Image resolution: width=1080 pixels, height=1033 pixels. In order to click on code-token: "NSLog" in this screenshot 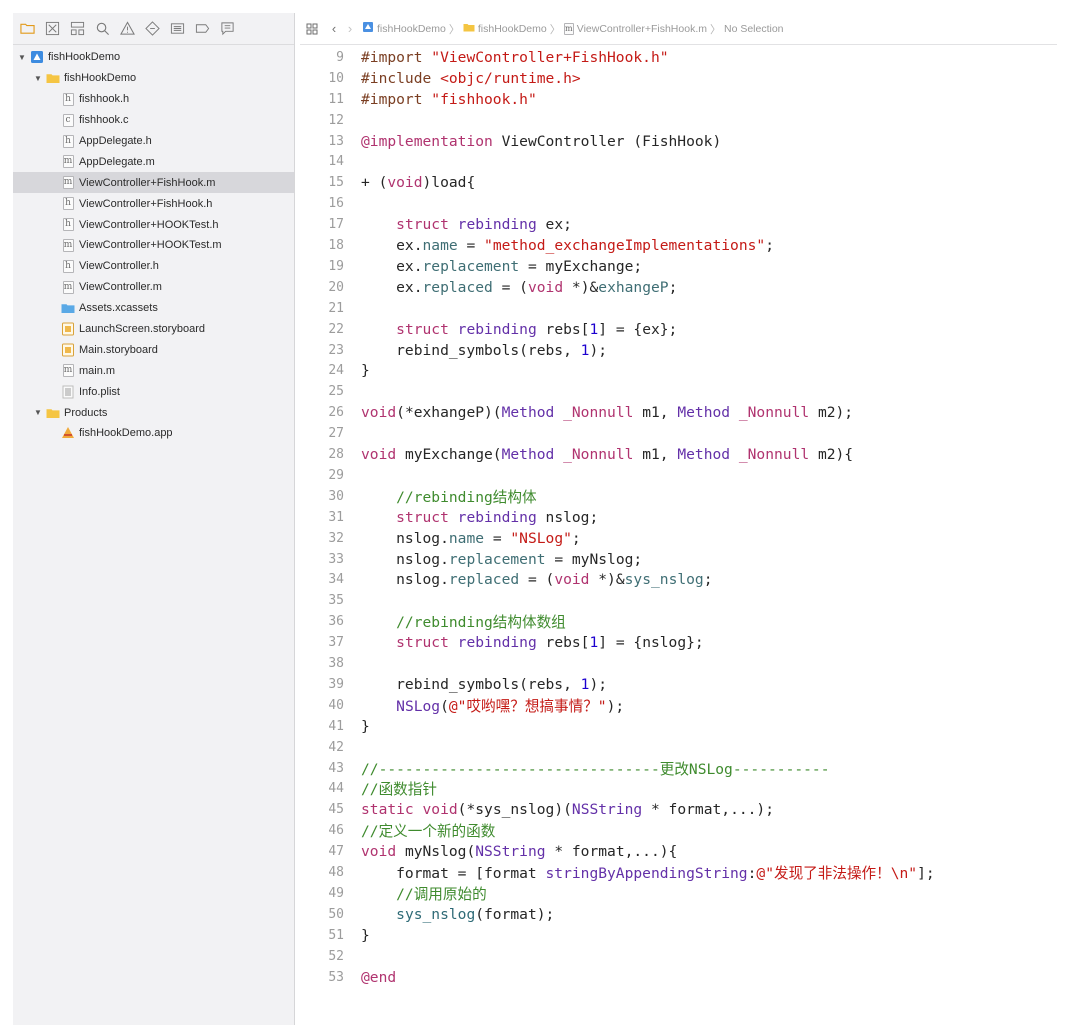, I will do `click(541, 538)`.